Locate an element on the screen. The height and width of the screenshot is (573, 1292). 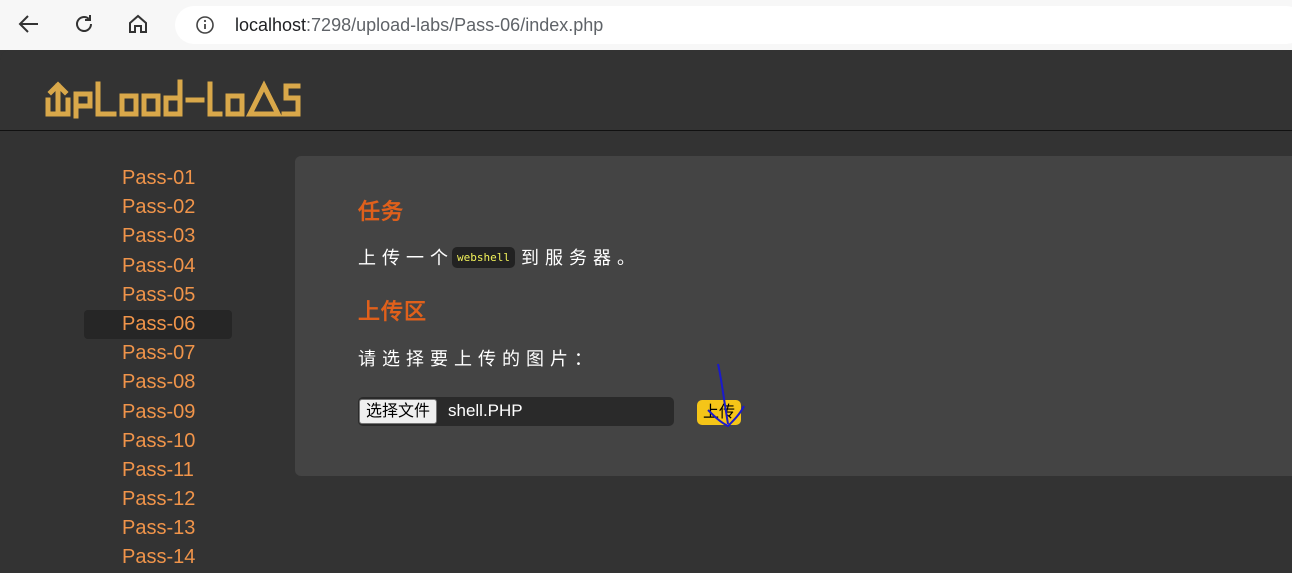
sidebar-item-pass-07: Pass-07 is located at coordinates (158, 353).